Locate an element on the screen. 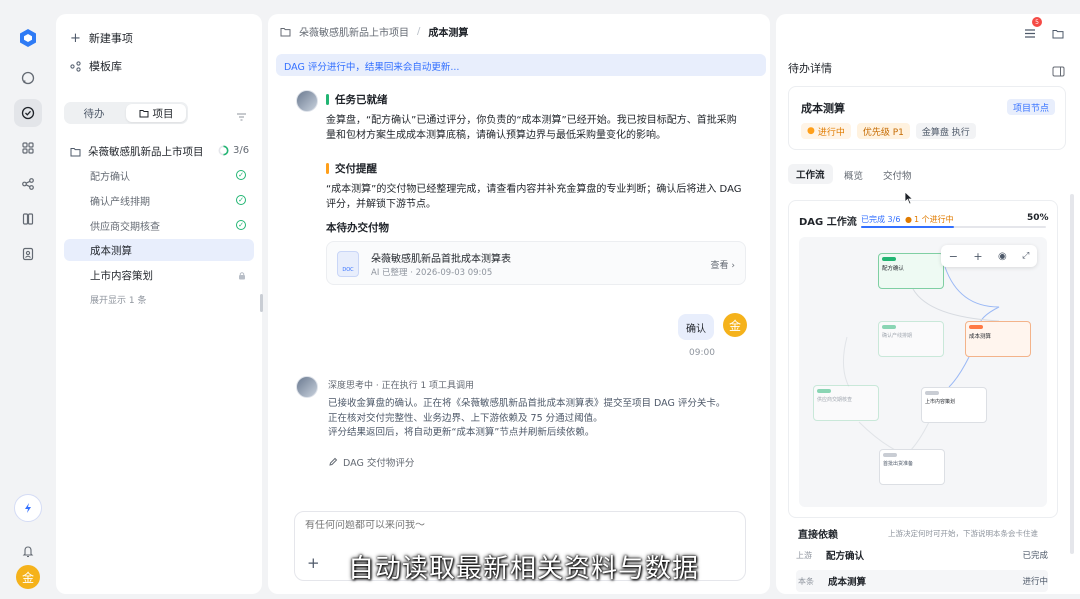 The height and width of the screenshot is (599, 1080). assistant-avatar is located at coordinates (307, 387).